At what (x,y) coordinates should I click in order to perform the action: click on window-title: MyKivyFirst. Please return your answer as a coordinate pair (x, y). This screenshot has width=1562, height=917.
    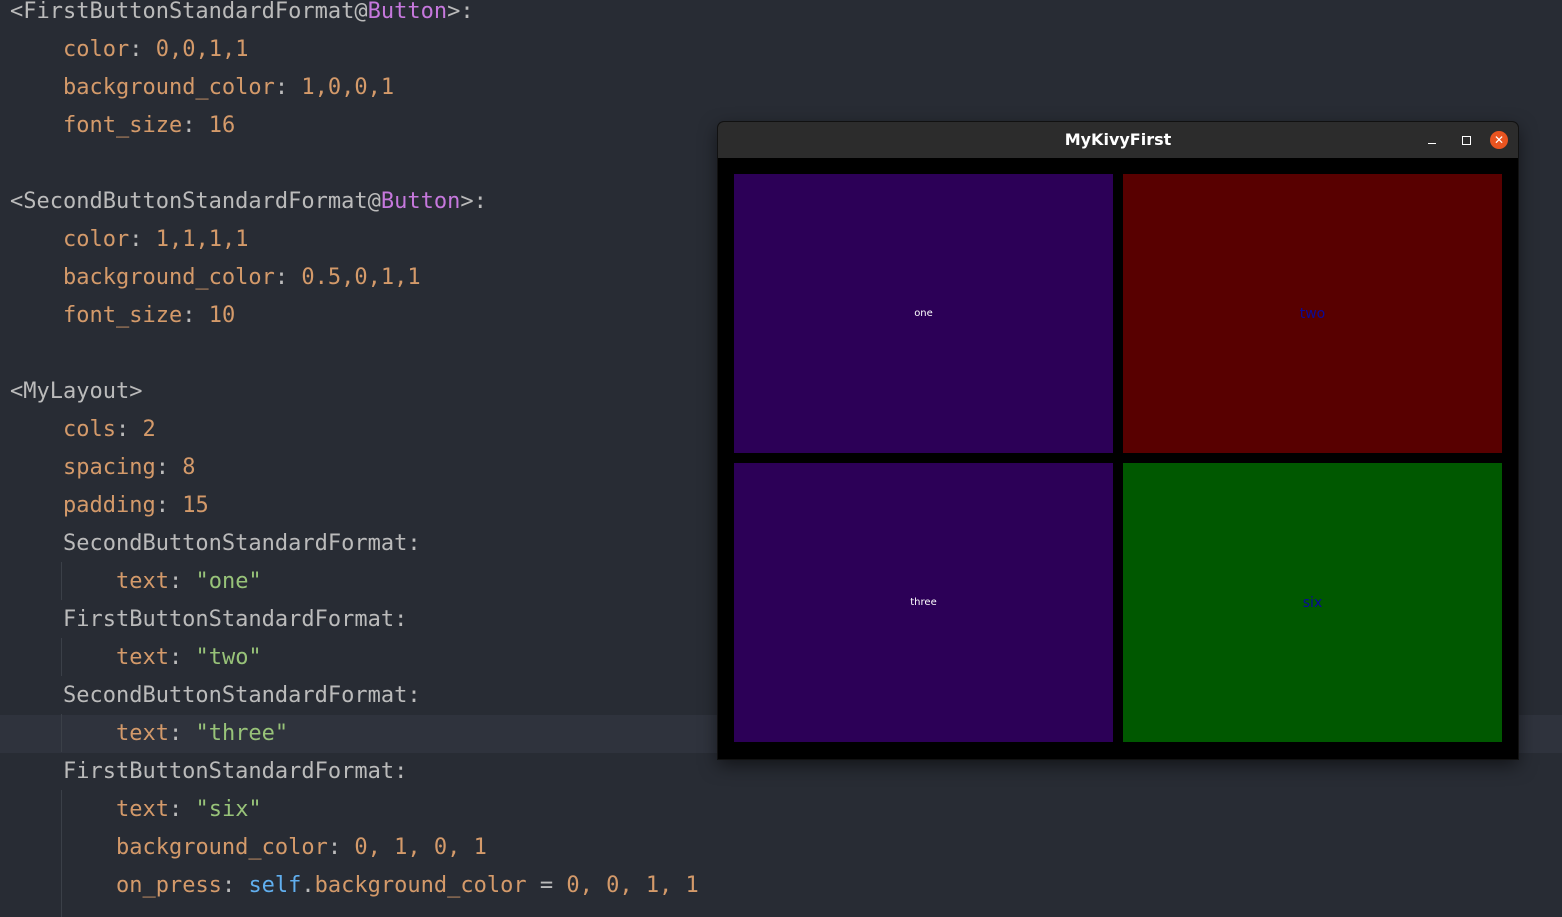
    Looking at the image, I should click on (1118, 139).